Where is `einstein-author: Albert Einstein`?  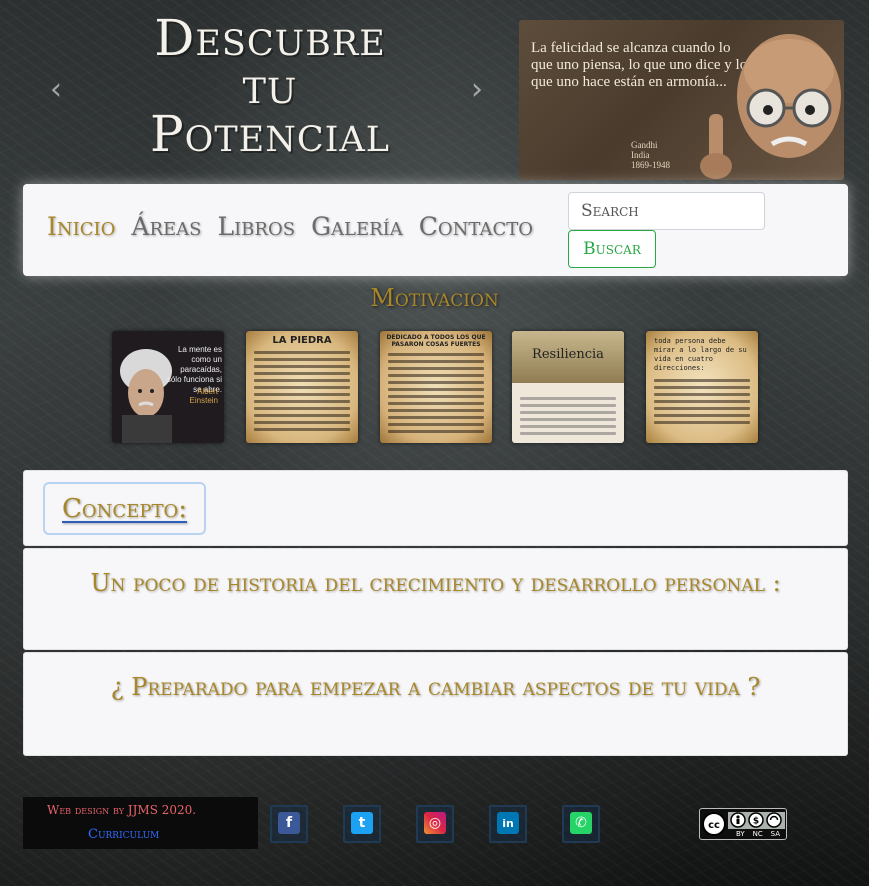
einstein-author: Albert Einstein is located at coordinates (203, 396).